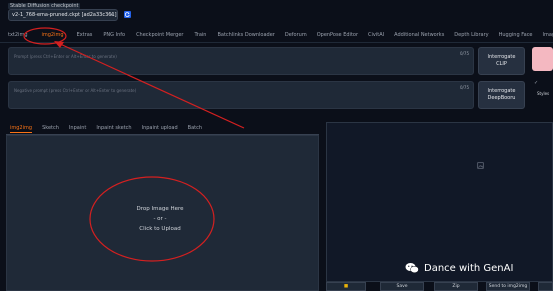  I want to click on style-action-icons: ✓, so click(536, 83).